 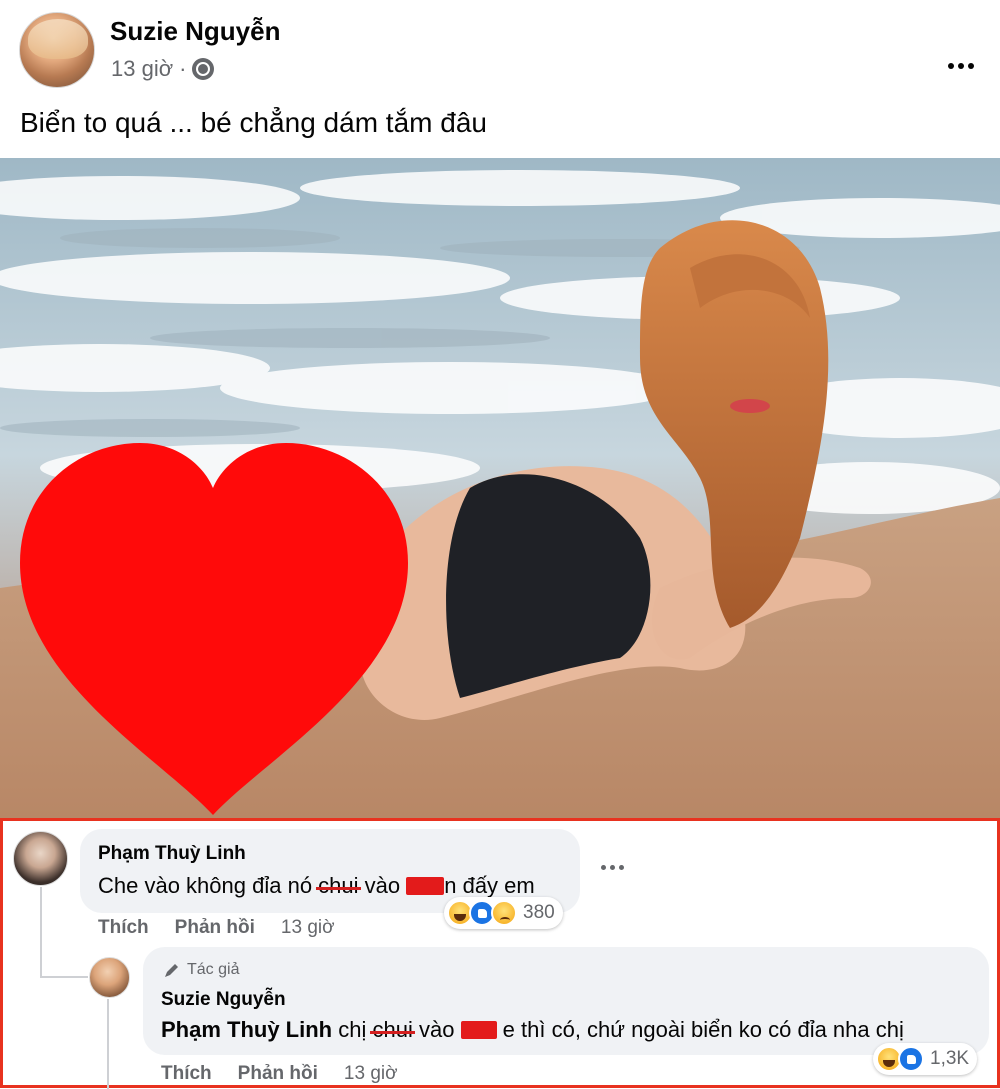 What do you see at coordinates (57, 50) in the screenshot?
I see `author-avatar` at bounding box center [57, 50].